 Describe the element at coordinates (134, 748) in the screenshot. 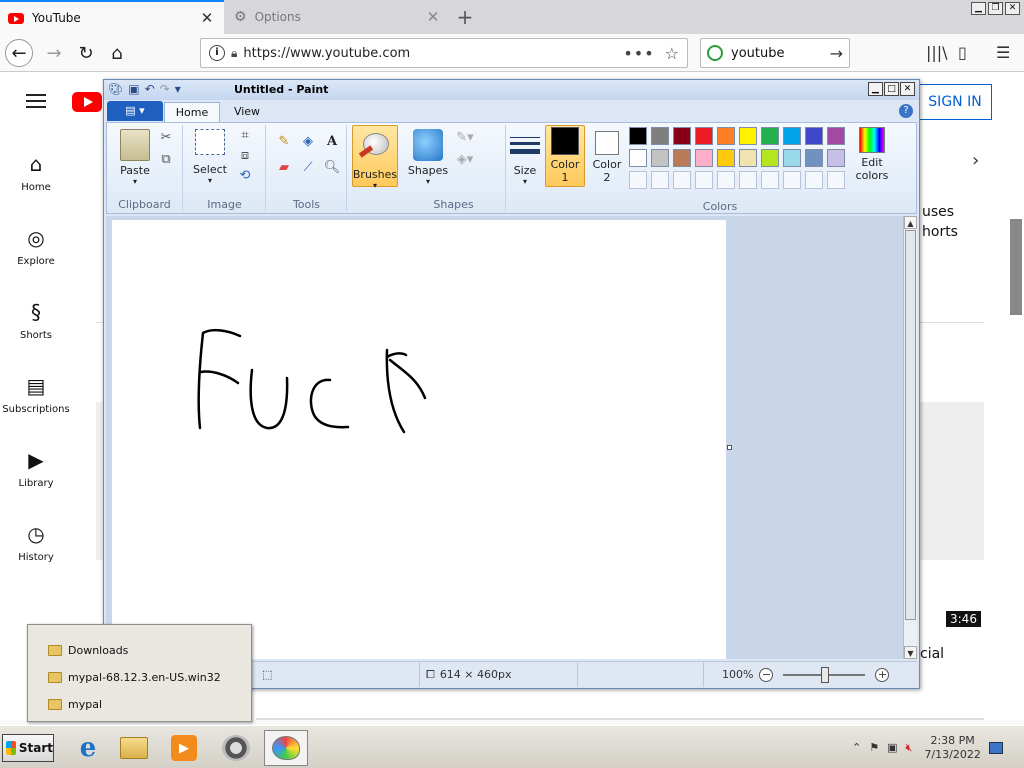

I see `taskbar-file-explorer` at that location.